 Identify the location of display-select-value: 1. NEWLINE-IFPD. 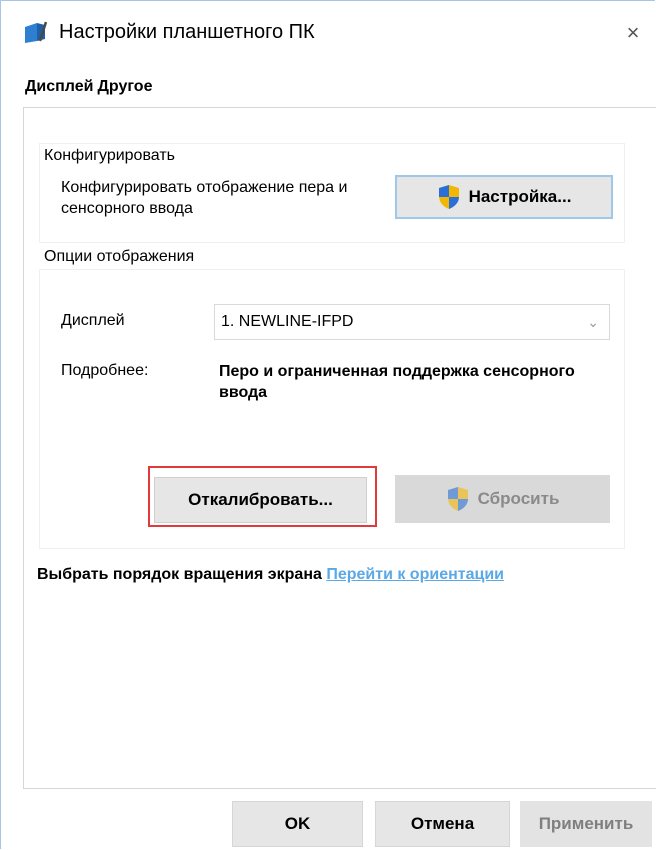
(287, 321).